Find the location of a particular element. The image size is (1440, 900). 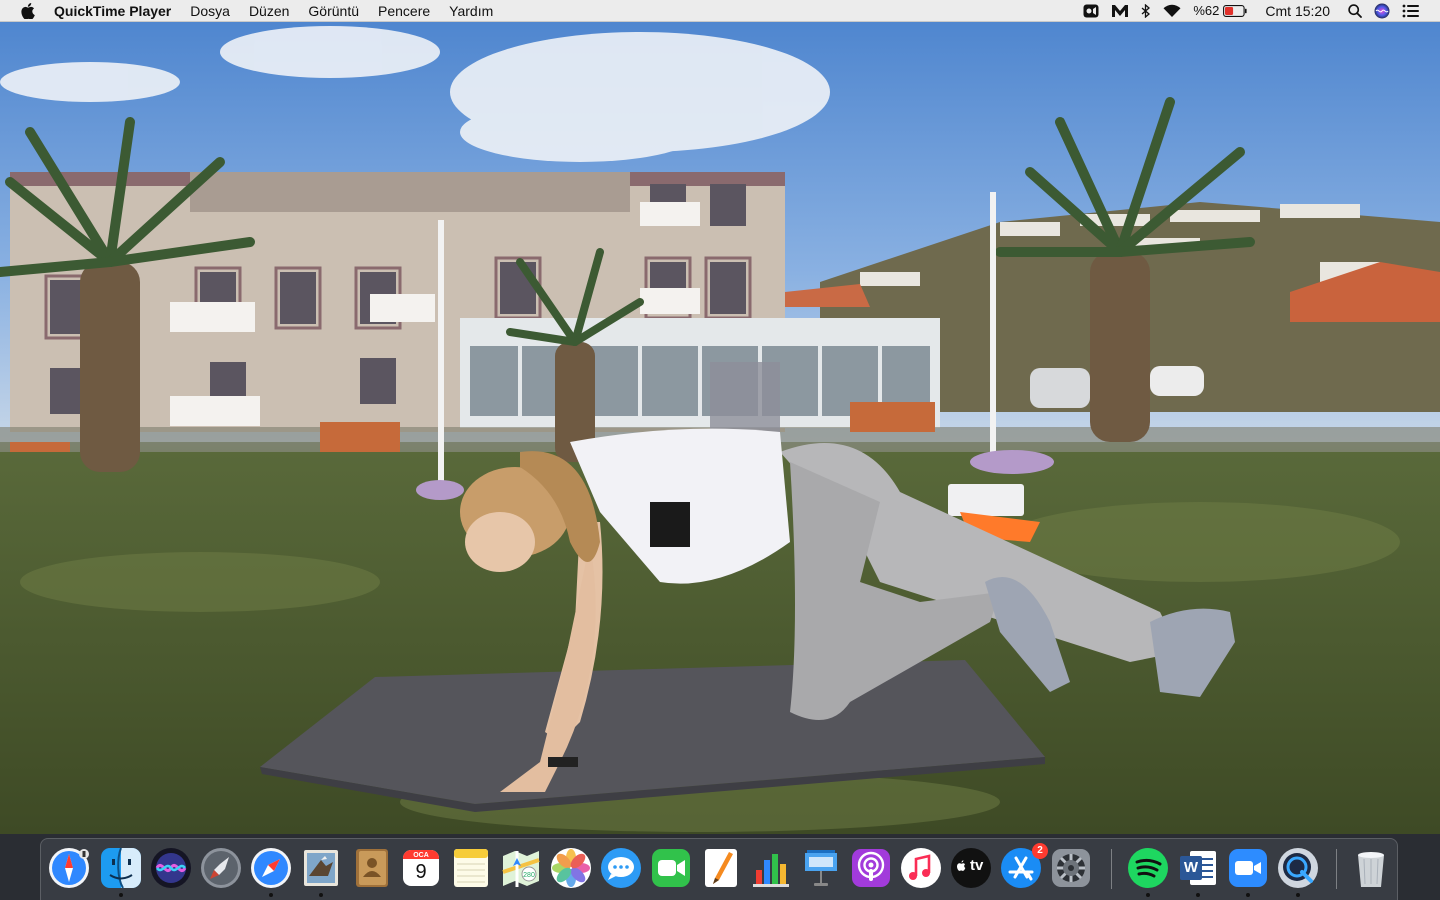

facetime-icon is located at coordinates (671, 868).